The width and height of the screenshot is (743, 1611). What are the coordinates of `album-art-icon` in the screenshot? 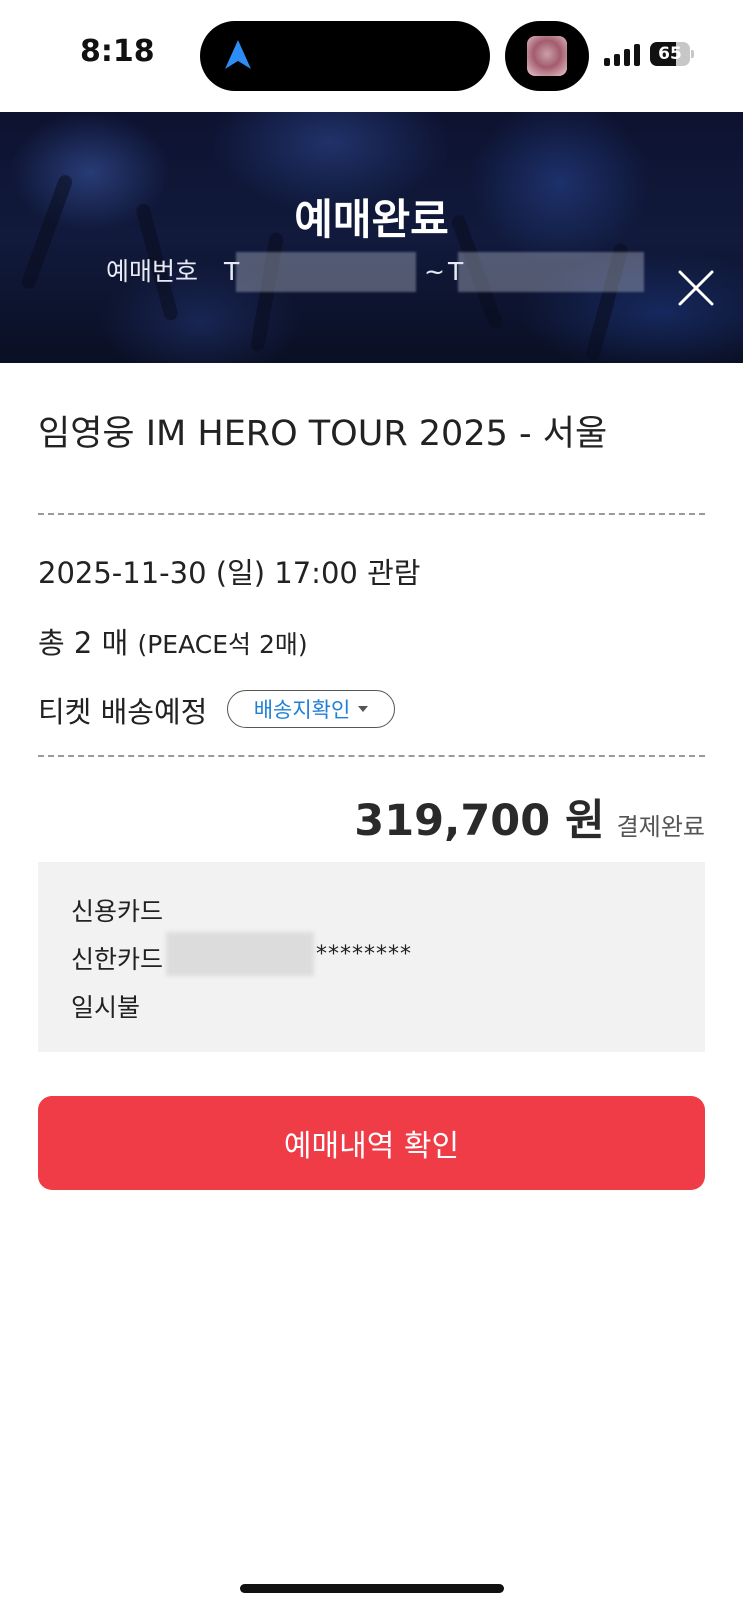 It's located at (547, 56).